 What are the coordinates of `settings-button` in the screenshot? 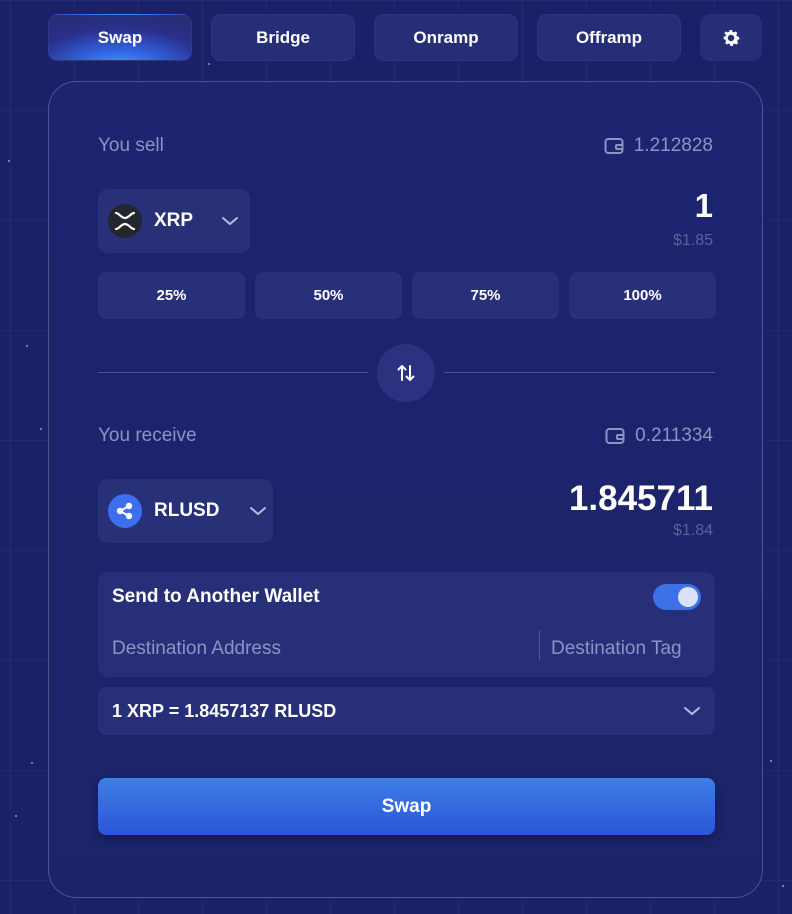 It's located at (731, 37).